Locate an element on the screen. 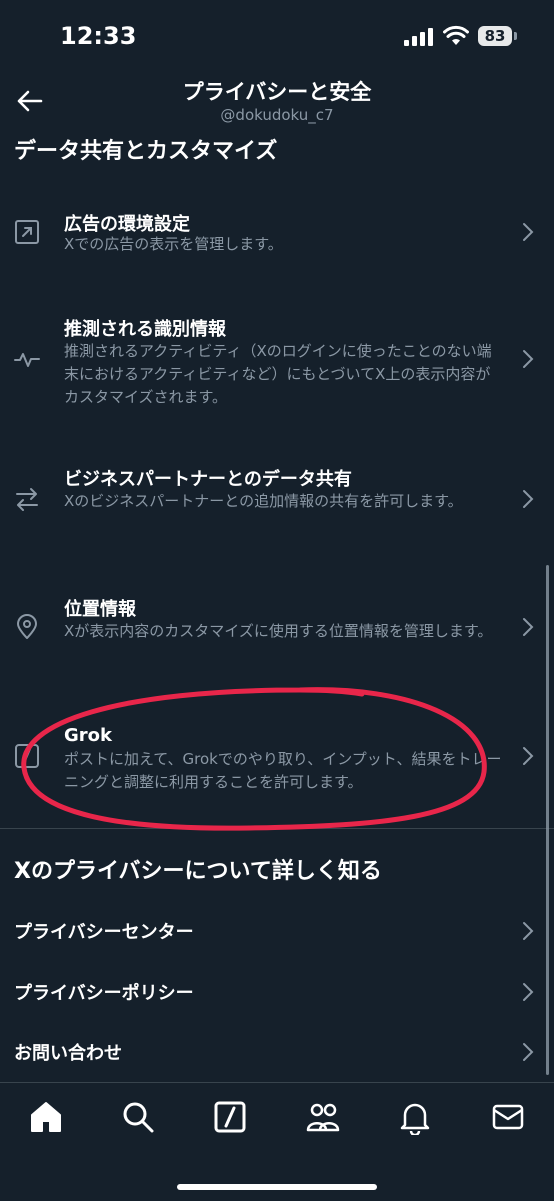 The image size is (554, 1201). status-bar: 12:33 83 is located at coordinates (277, 35).